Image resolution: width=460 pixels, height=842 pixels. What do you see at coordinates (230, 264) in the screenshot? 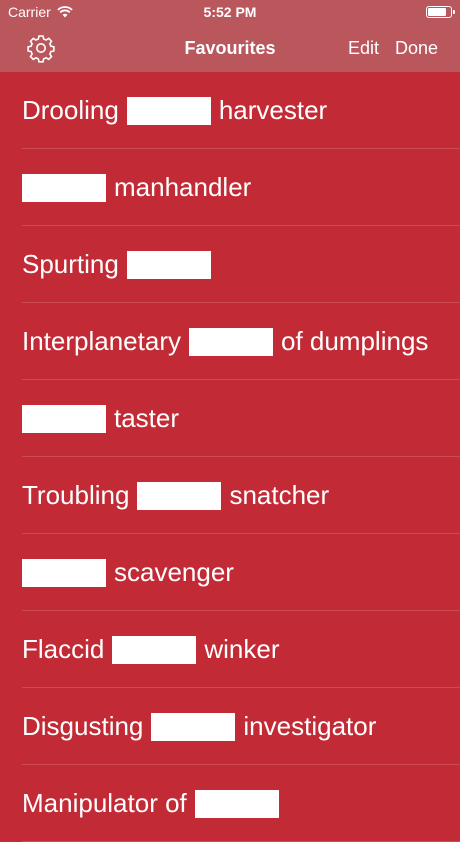
I see `list-item: Spurting` at bounding box center [230, 264].